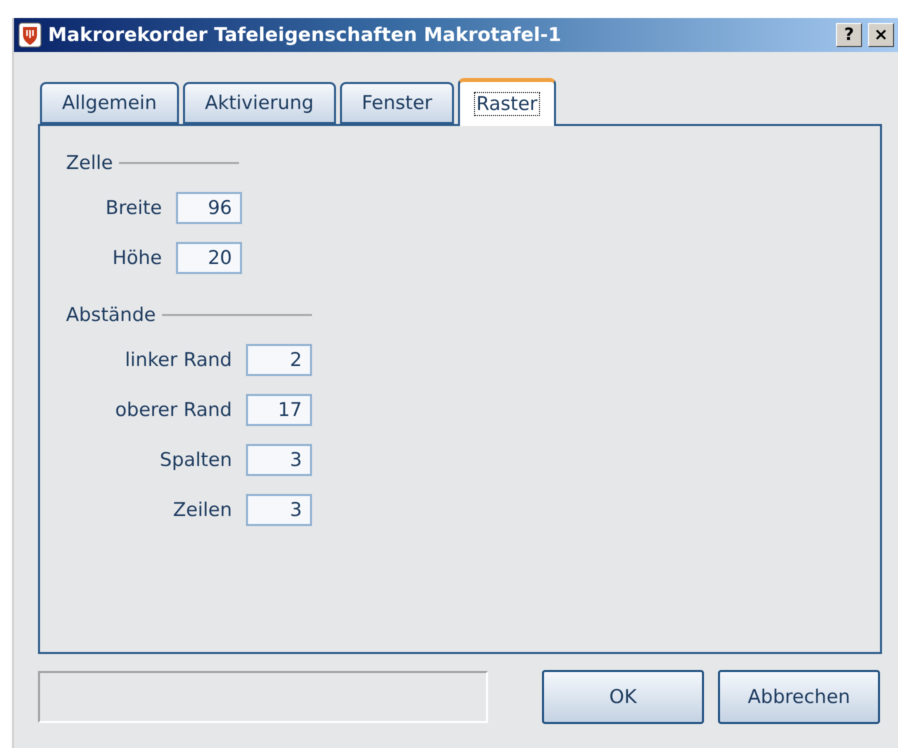  I want to click on number-field: 20, so click(209, 258).